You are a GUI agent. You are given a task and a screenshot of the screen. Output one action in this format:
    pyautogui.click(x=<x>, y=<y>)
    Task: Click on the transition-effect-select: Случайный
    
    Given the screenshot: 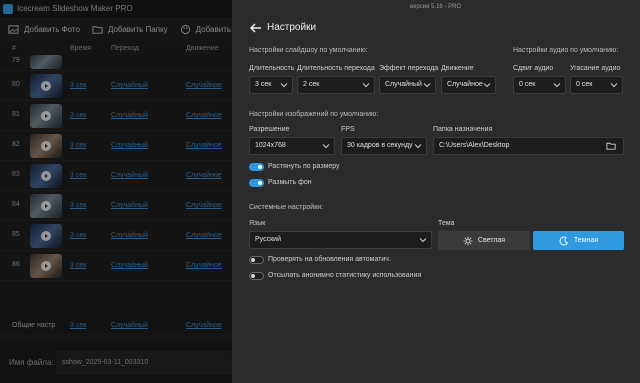 What is the action you would take?
    pyautogui.click(x=407, y=85)
    